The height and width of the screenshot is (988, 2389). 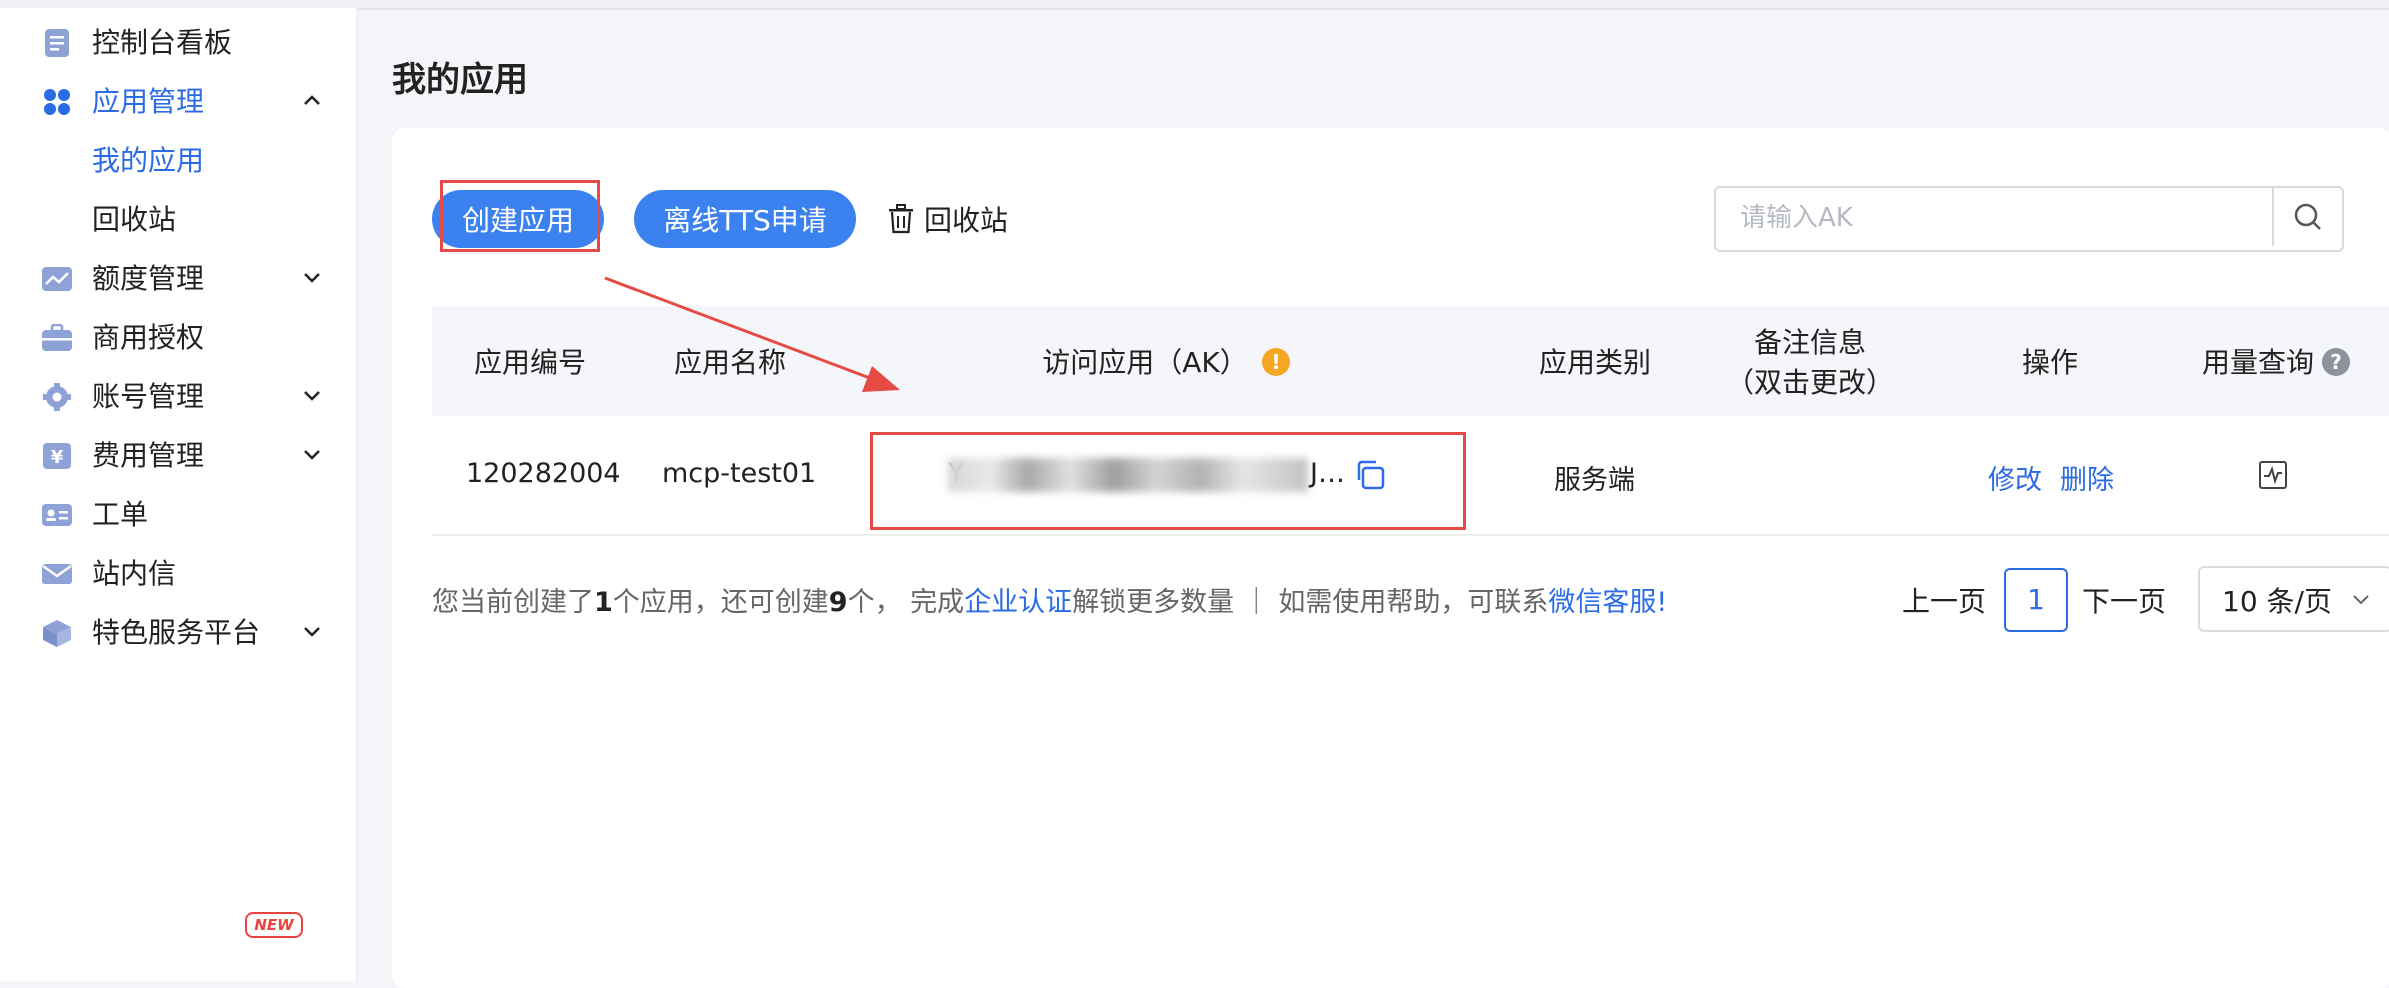 I want to click on highlight-box-create, so click(x=520, y=216).